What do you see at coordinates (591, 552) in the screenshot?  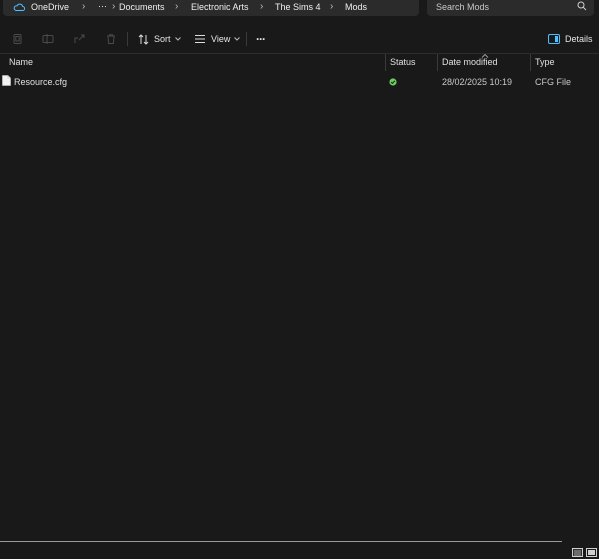 I see `tiles-view-icon` at bounding box center [591, 552].